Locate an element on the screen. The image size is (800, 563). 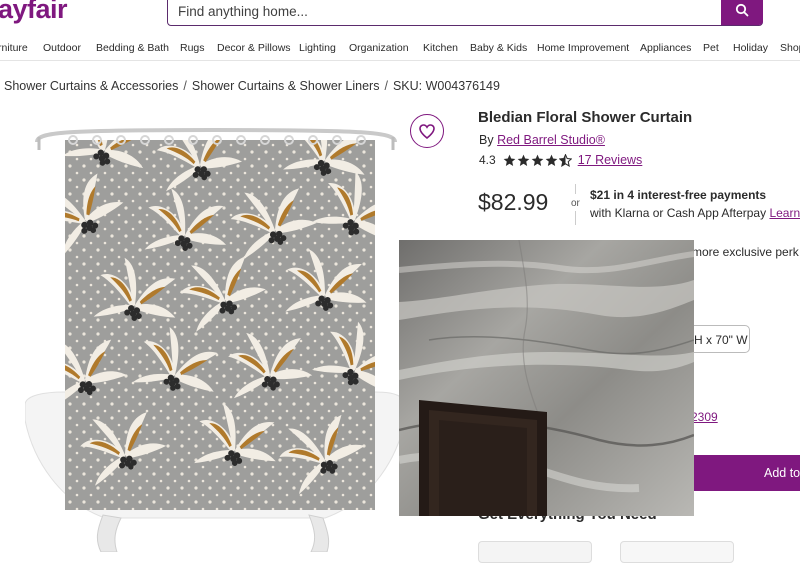
price: $82.99 is located at coordinates (513, 202).